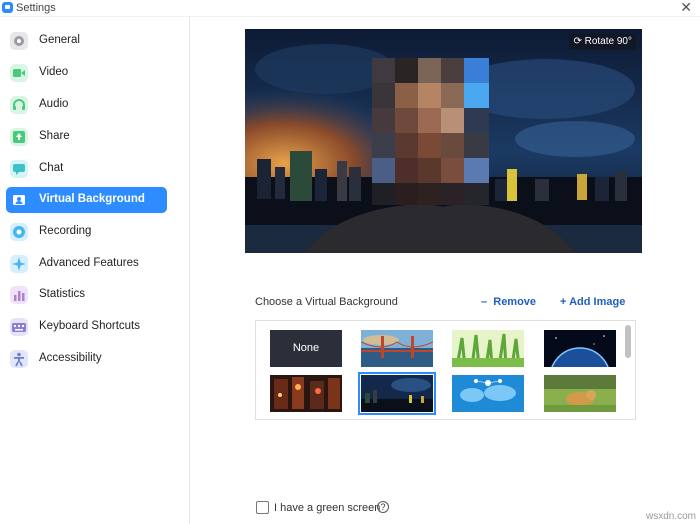  What do you see at coordinates (563, 302) in the screenshot?
I see `plus-icon: +` at bounding box center [563, 302].